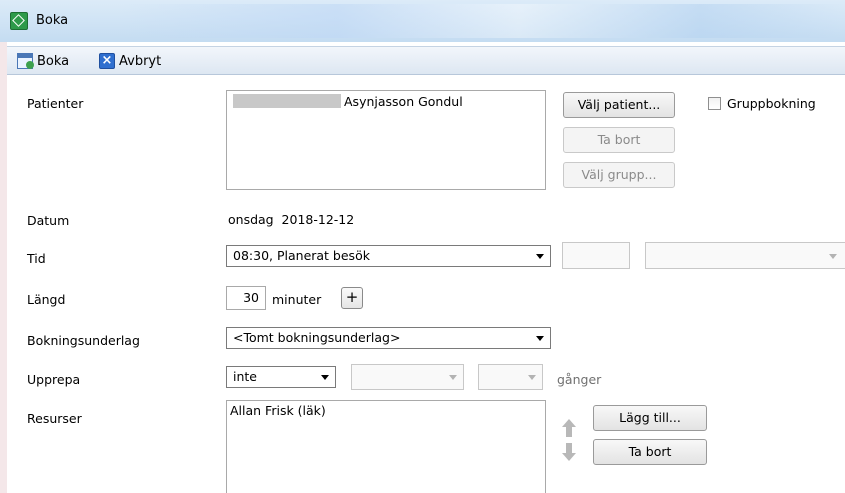  What do you see at coordinates (46, 299) in the screenshot?
I see `langd-label: Längd` at bounding box center [46, 299].